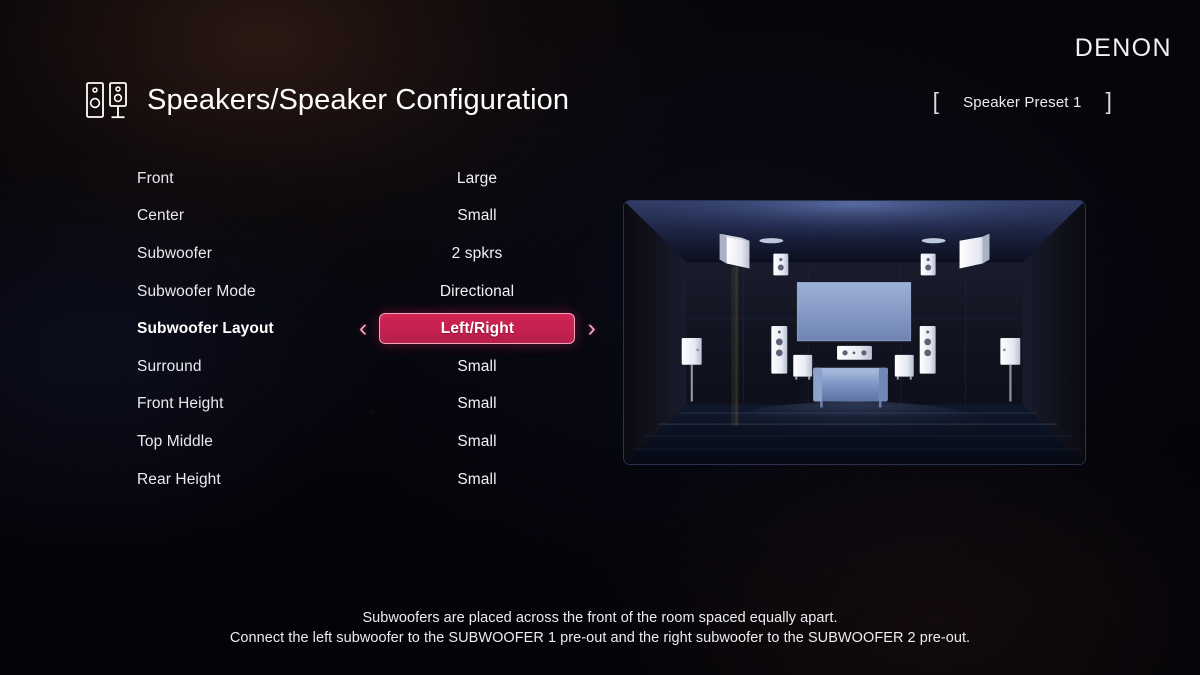  I want to click on setting-label: Subwoofer Mode, so click(196, 291).